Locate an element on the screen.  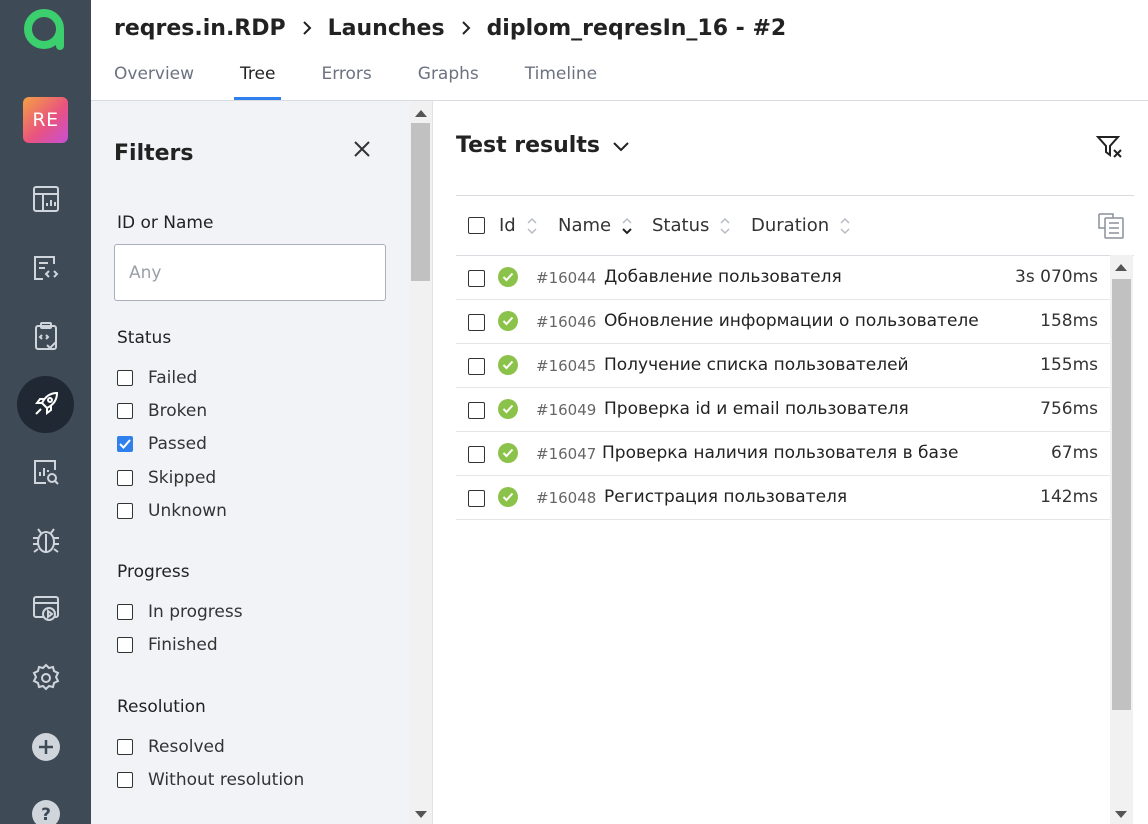
progress-in-progress-checkbox: In progress is located at coordinates (180, 612).